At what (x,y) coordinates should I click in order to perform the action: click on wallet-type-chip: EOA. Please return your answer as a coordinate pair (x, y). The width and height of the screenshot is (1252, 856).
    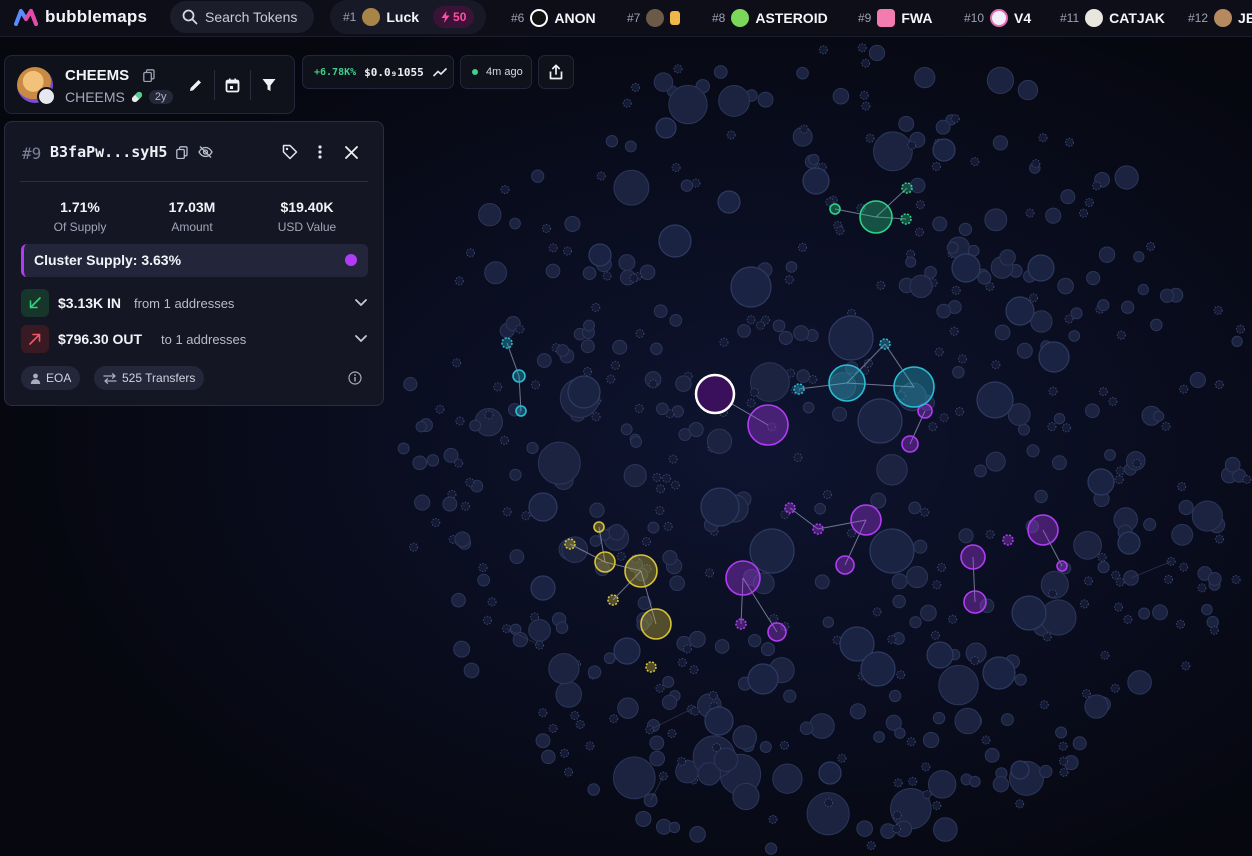
    Looking at the image, I should click on (51, 378).